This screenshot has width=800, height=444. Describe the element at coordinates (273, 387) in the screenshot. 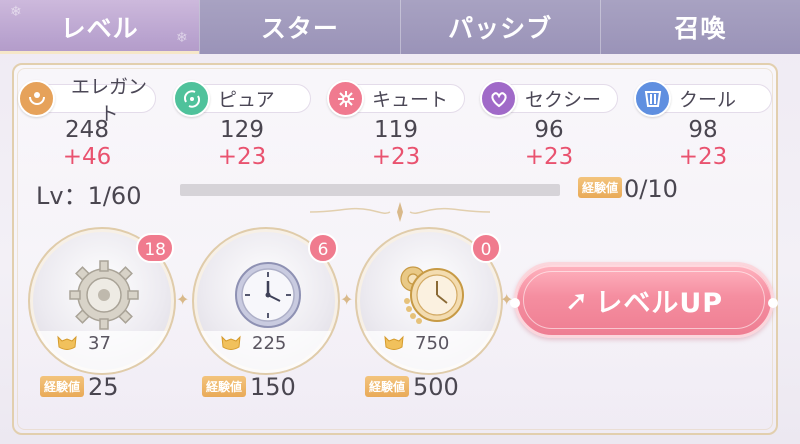

I see `item-exp-value: 150` at that location.